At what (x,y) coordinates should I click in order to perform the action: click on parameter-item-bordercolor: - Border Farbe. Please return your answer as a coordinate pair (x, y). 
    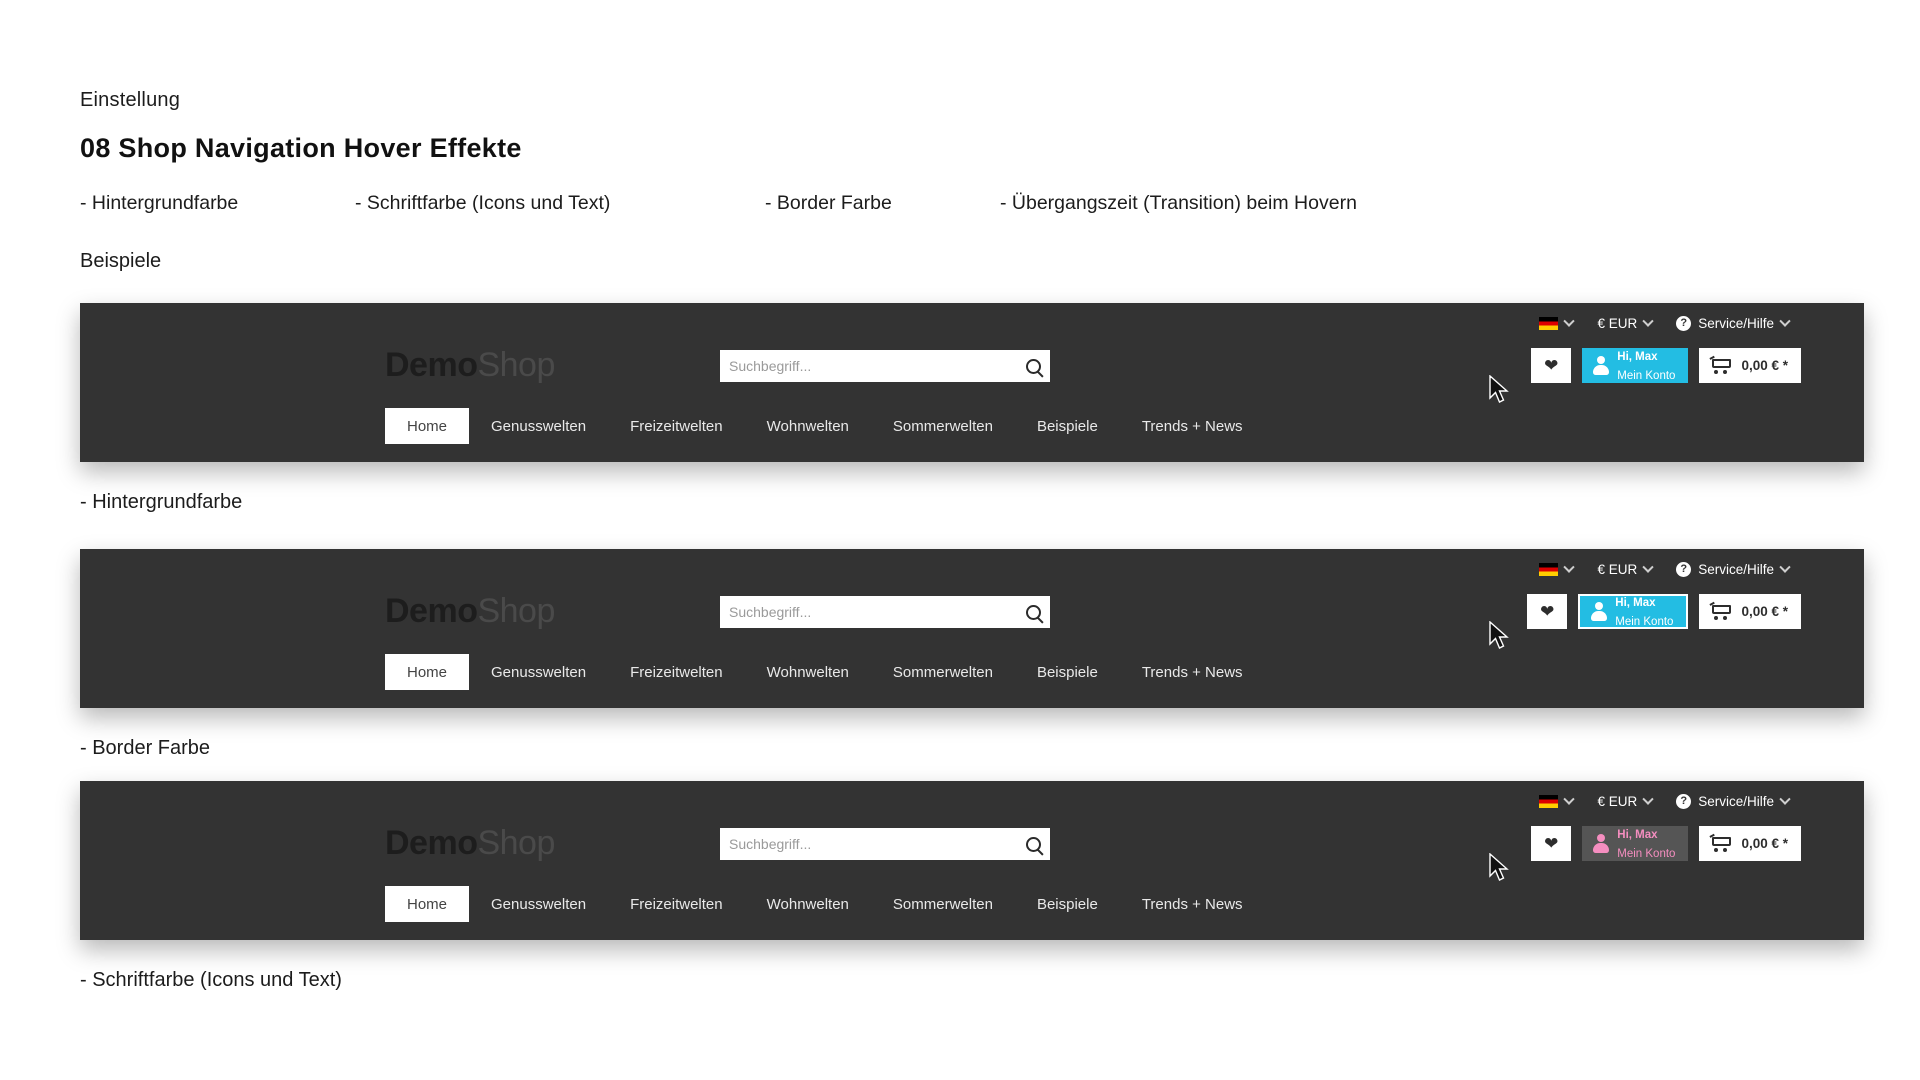
    Looking at the image, I should click on (828, 202).